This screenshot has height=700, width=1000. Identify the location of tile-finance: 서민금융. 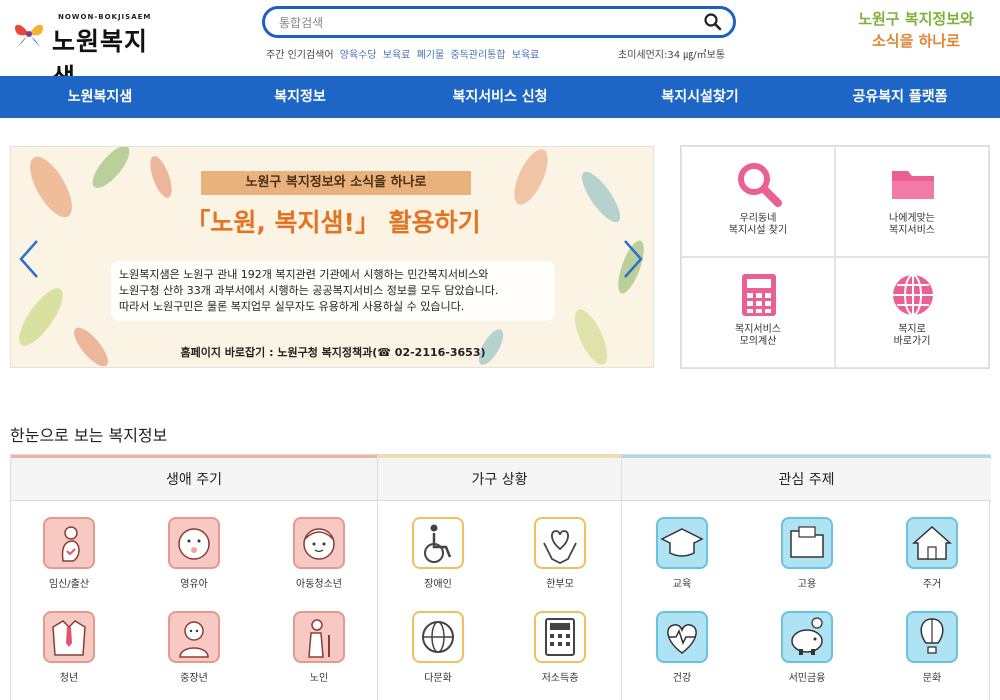
(807, 647).